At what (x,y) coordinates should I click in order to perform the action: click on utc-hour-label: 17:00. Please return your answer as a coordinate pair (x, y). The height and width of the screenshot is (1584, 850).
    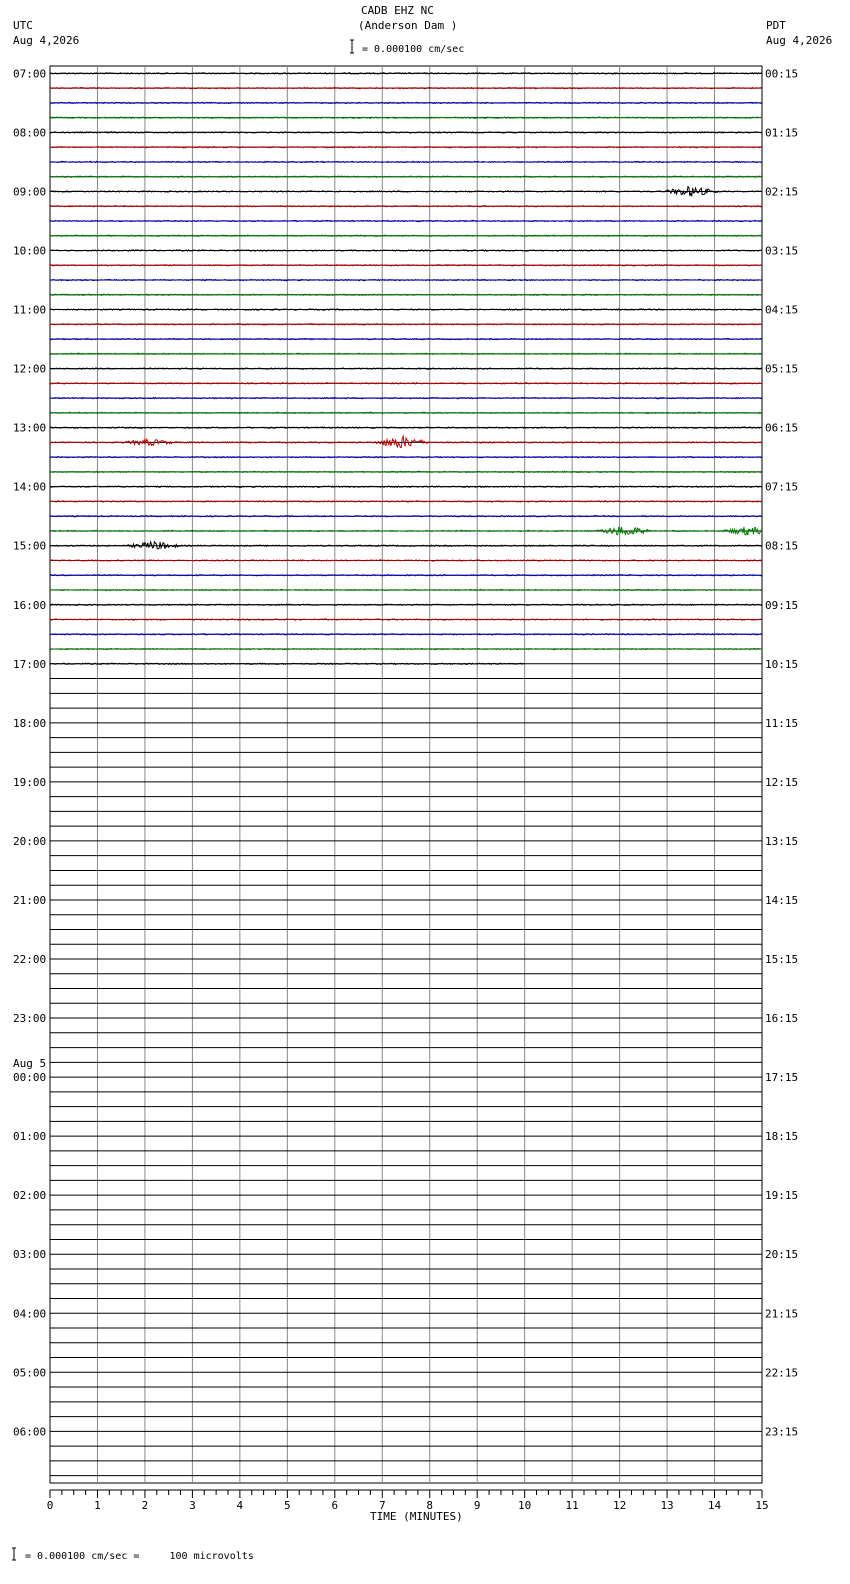
    Looking at the image, I should click on (29, 664).